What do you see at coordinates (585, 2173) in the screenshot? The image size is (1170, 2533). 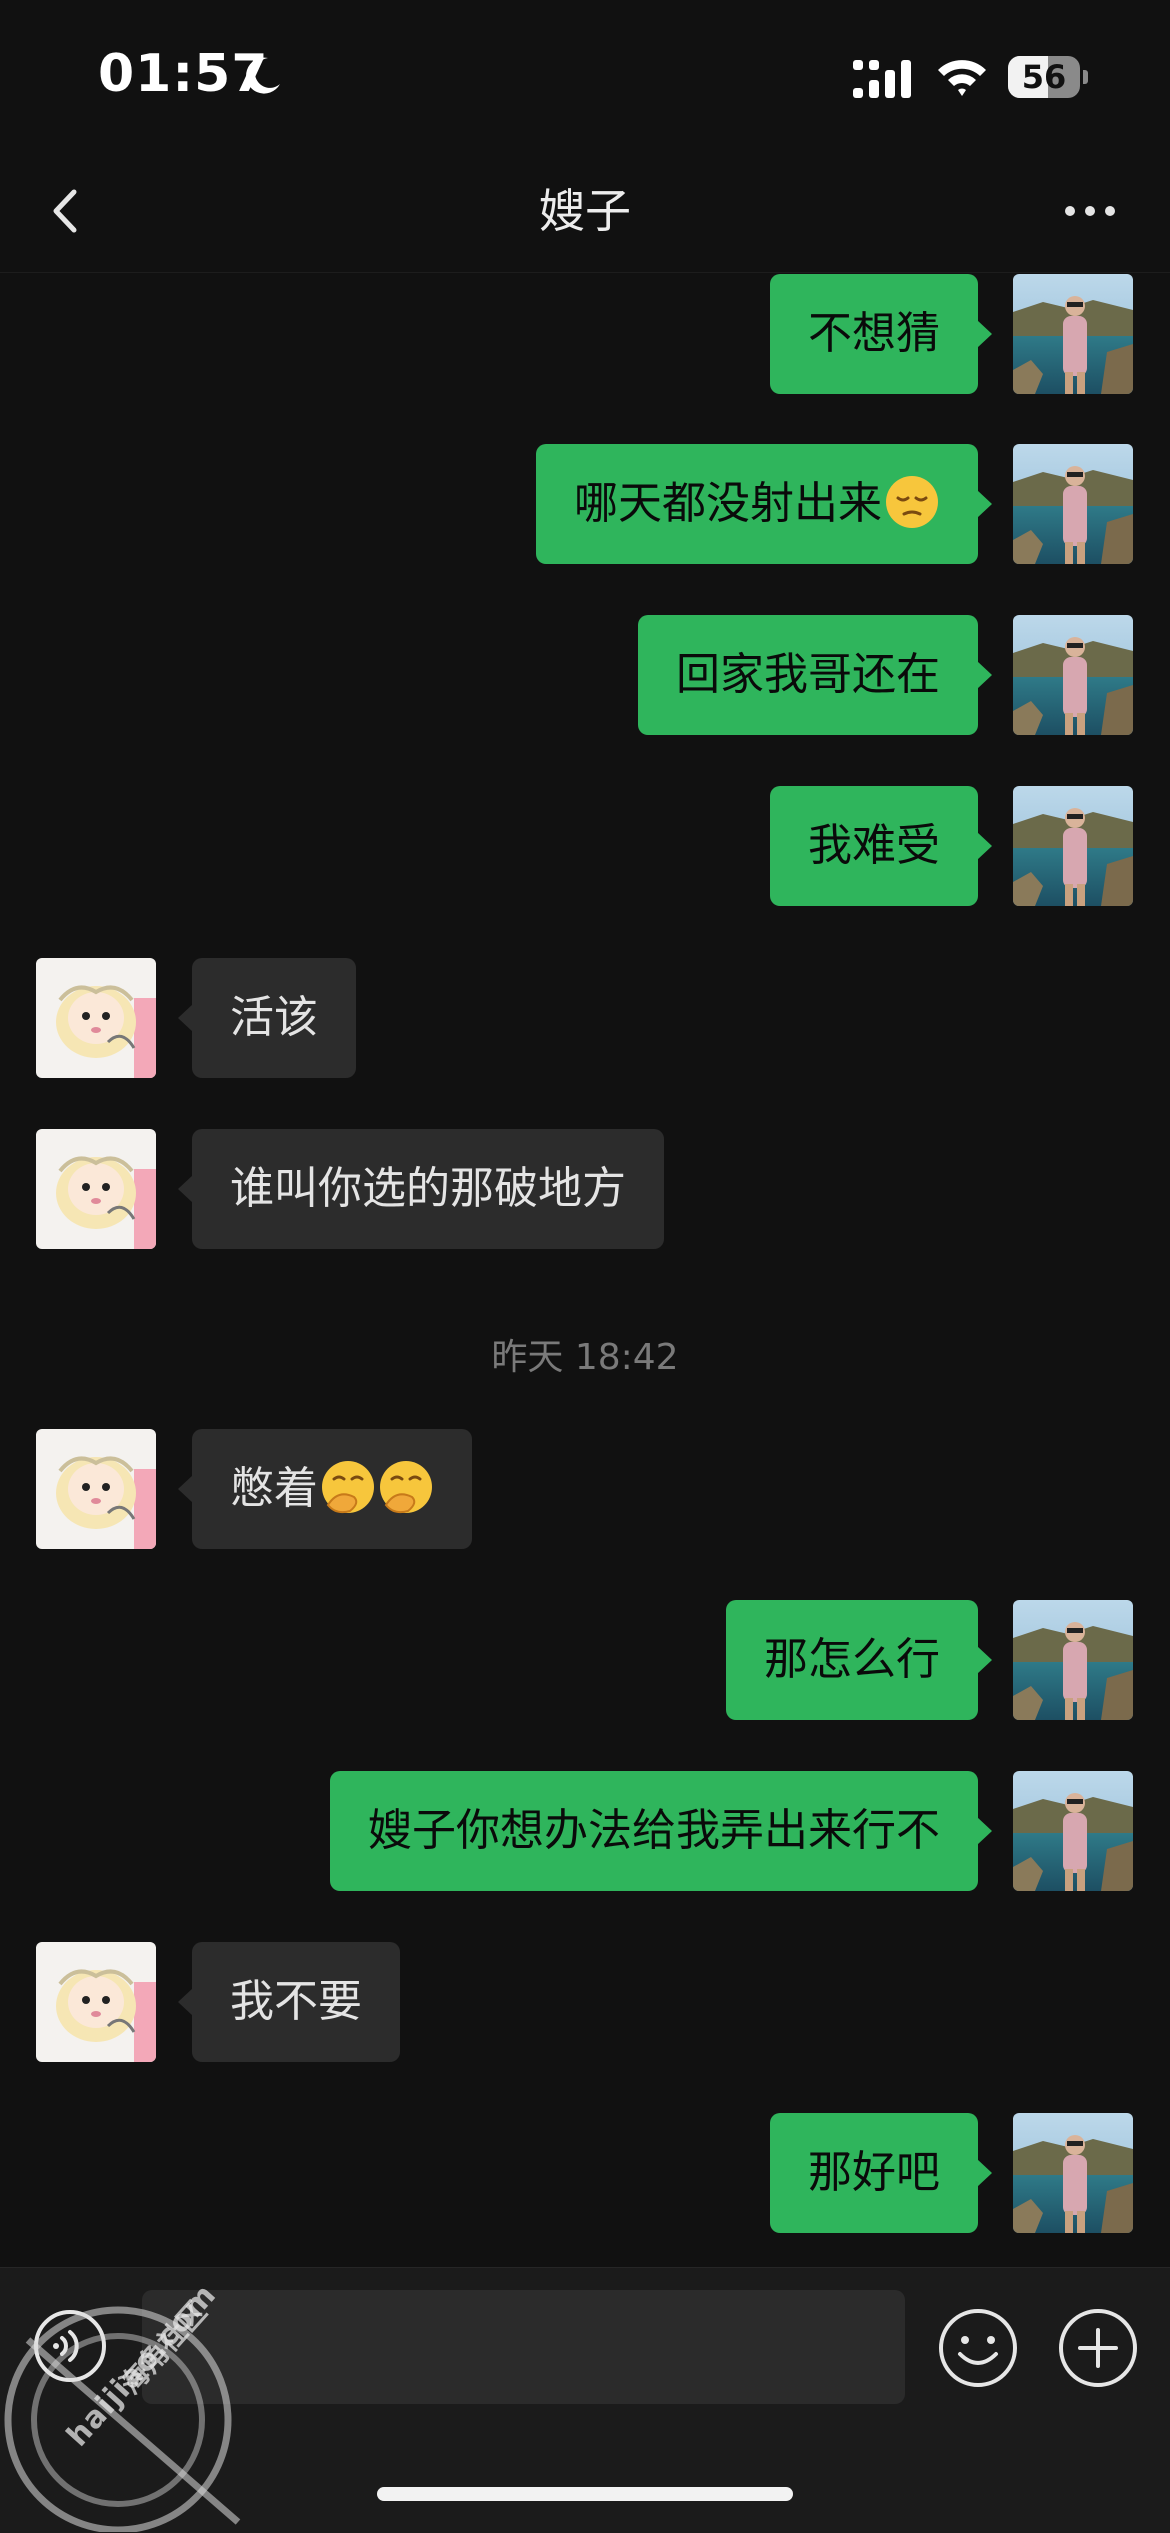 I see `message-row: 那好吧` at bounding box center [585, 2173].